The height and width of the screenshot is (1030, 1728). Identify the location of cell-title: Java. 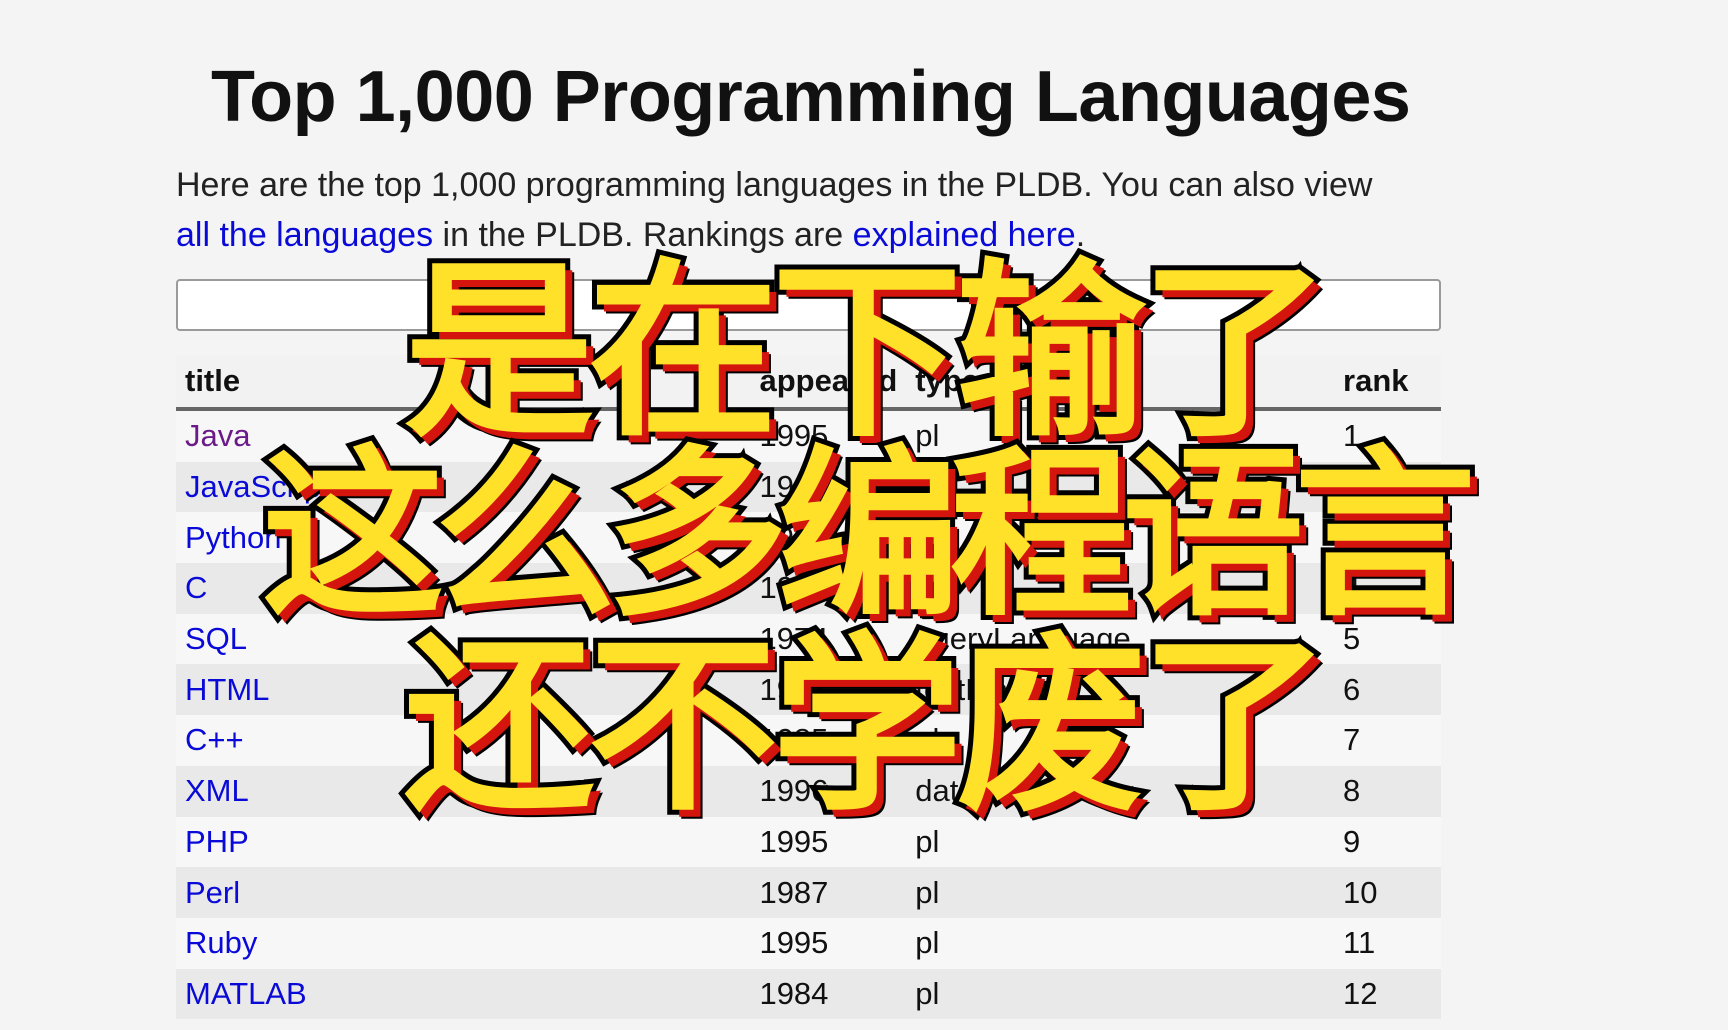
(463, 435).